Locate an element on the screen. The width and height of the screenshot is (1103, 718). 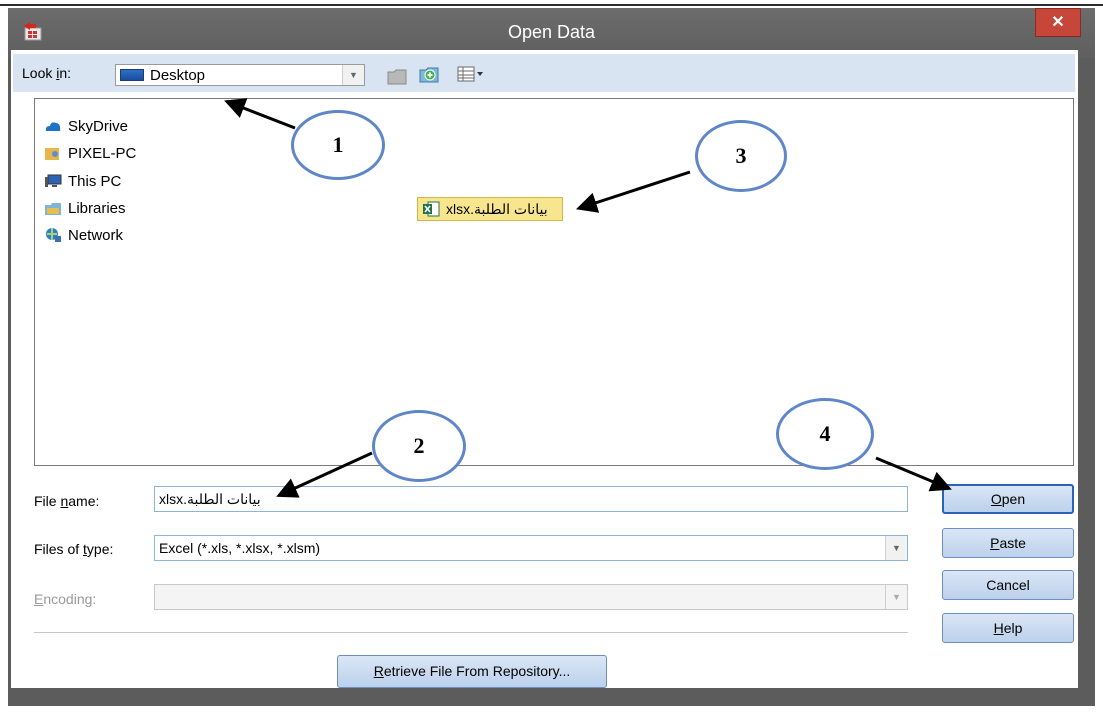
view-menu-icon is located at coordinates (471, 74).